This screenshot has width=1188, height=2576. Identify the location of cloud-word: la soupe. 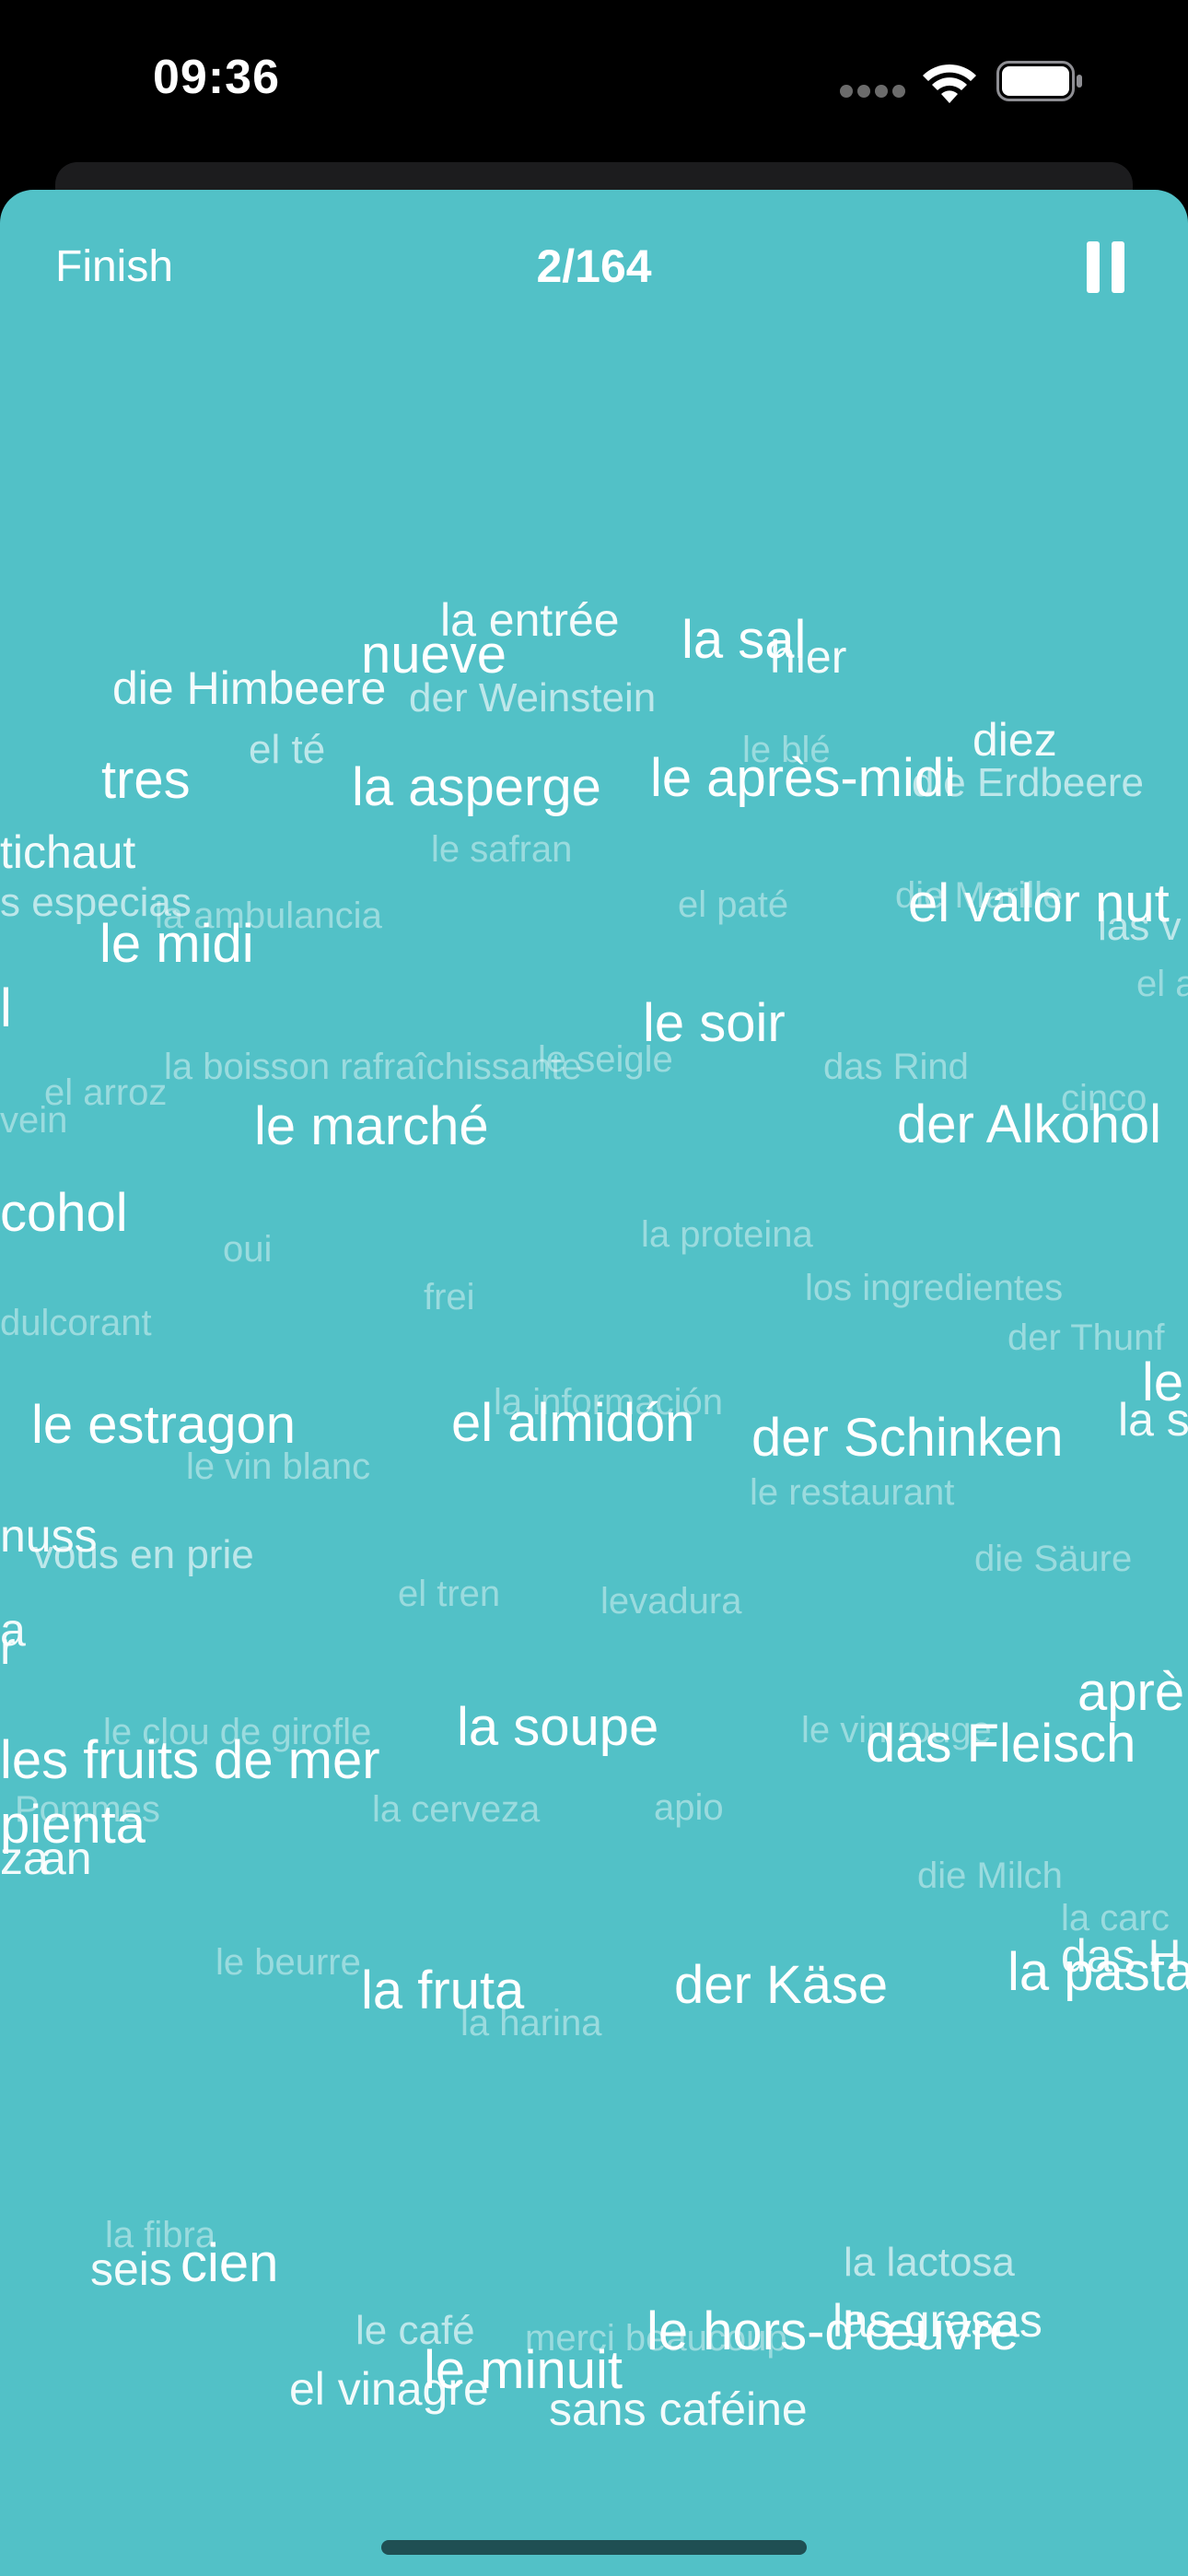
(557, 1727).